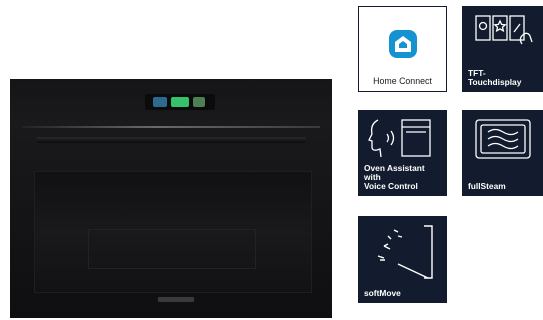  I want to click on panel-edge-highlight, so click(171, 127).